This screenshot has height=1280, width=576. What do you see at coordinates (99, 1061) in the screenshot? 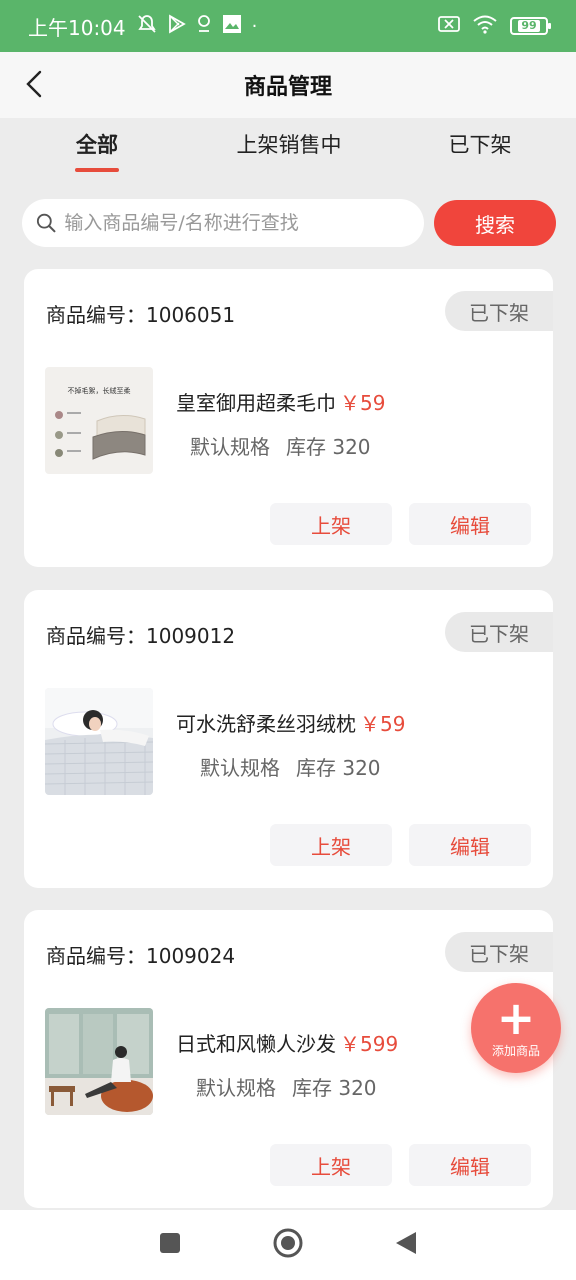
I see `product-image-sofa` at bounding box center [99, 1061].